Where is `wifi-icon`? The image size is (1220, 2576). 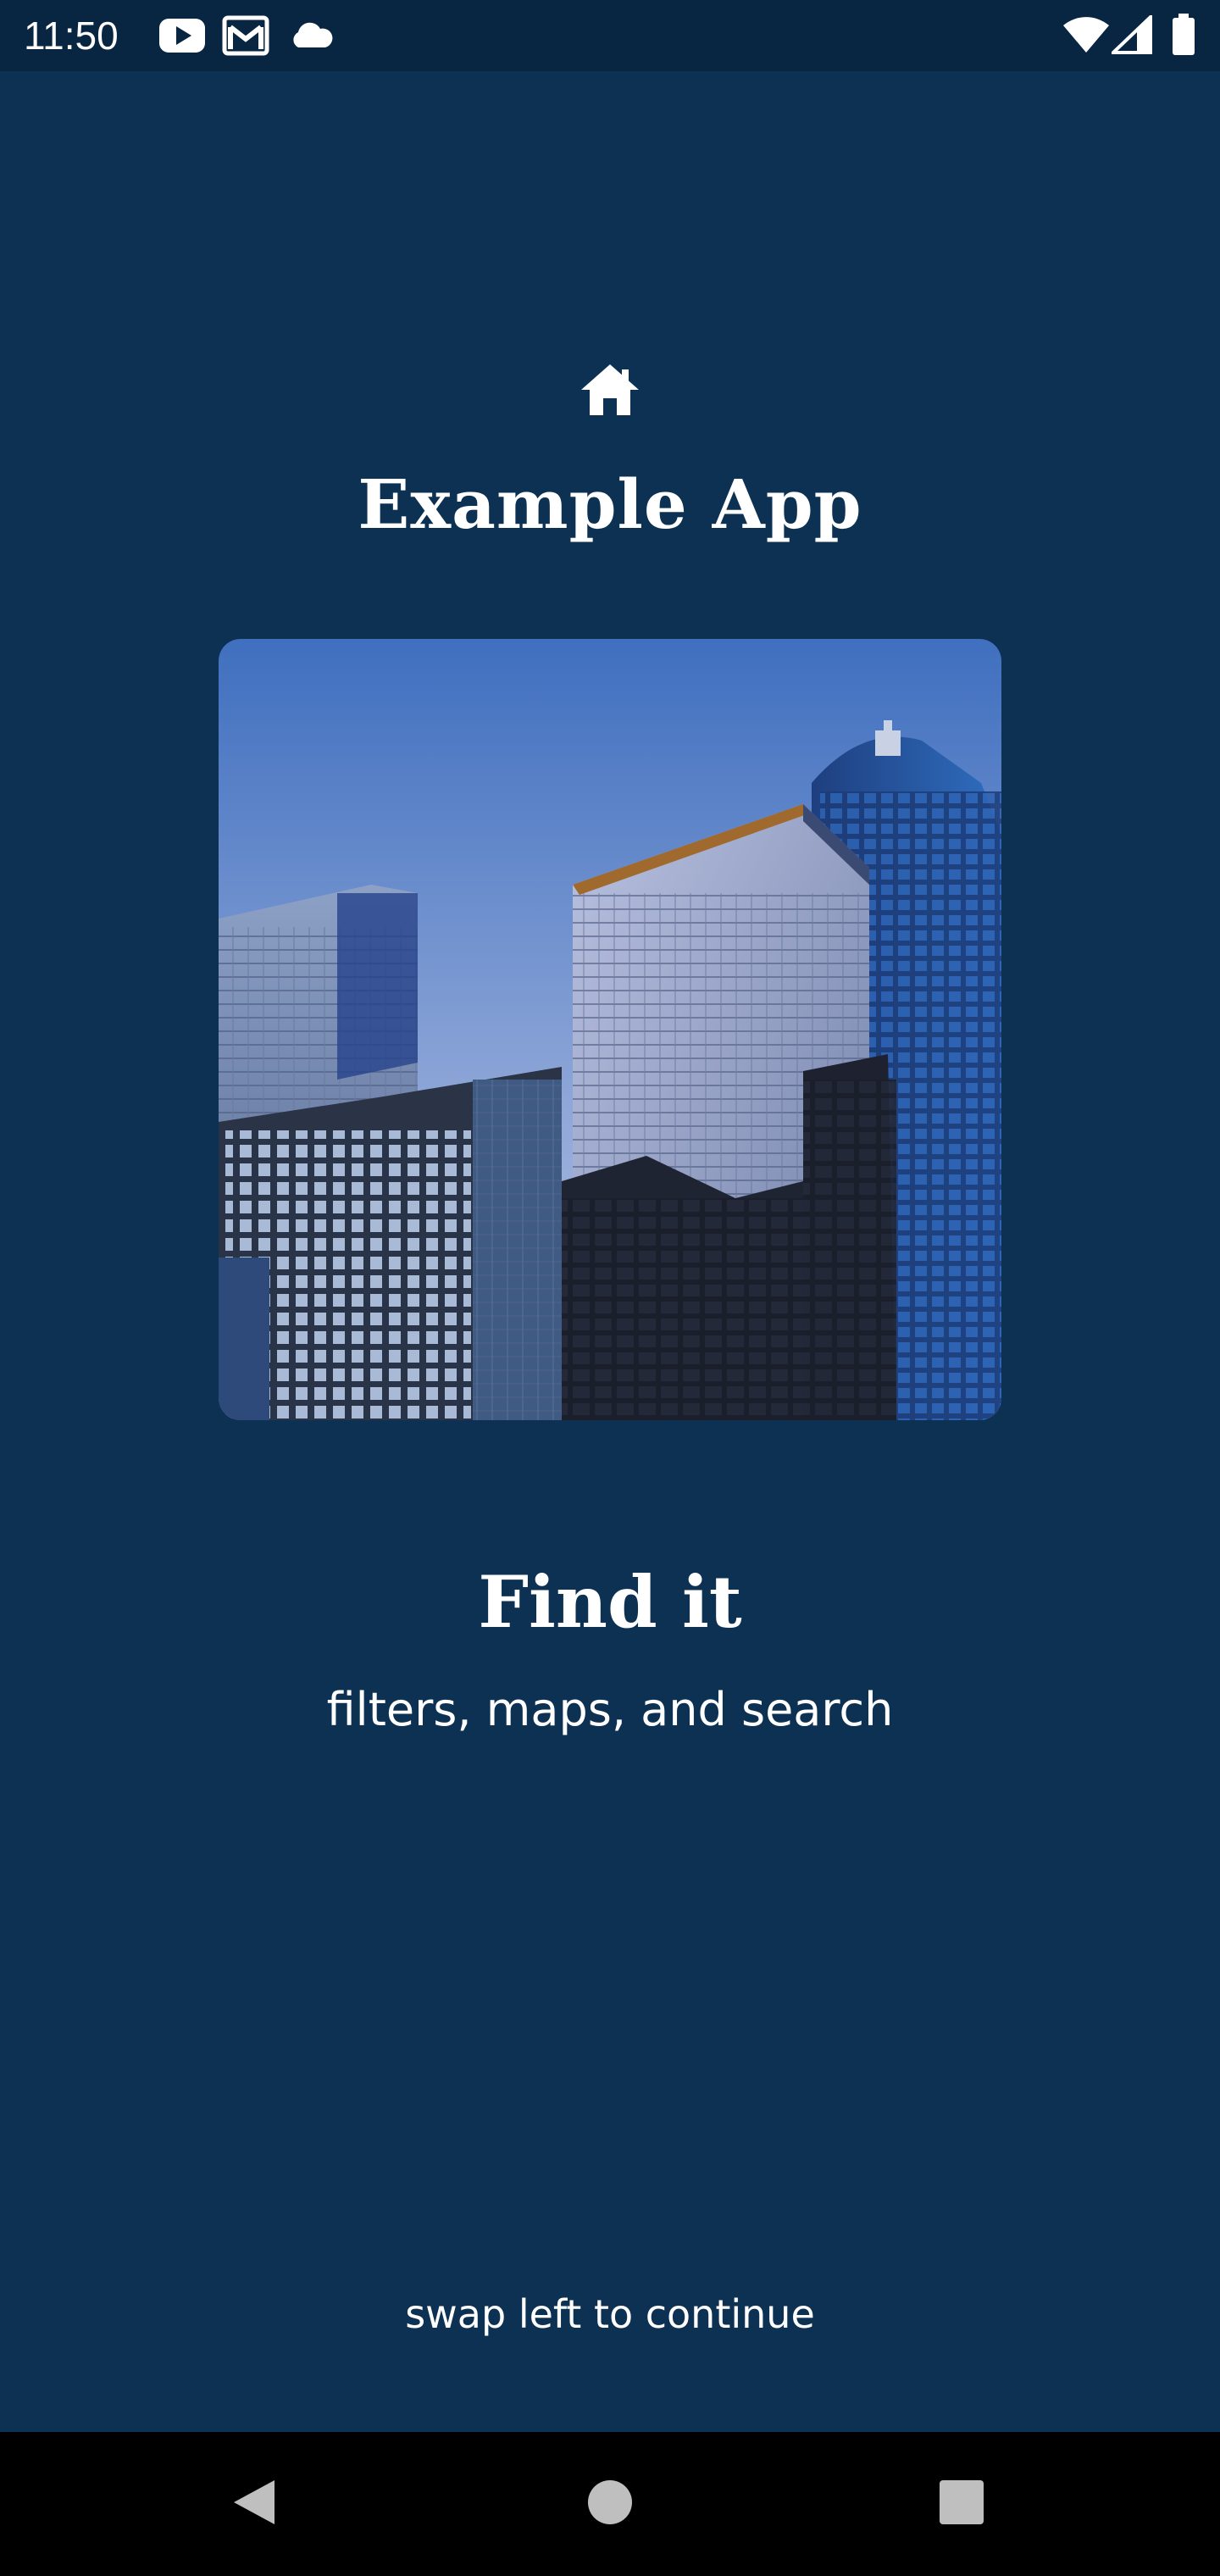
wifi-icon is located at coordinates (1086, 36).